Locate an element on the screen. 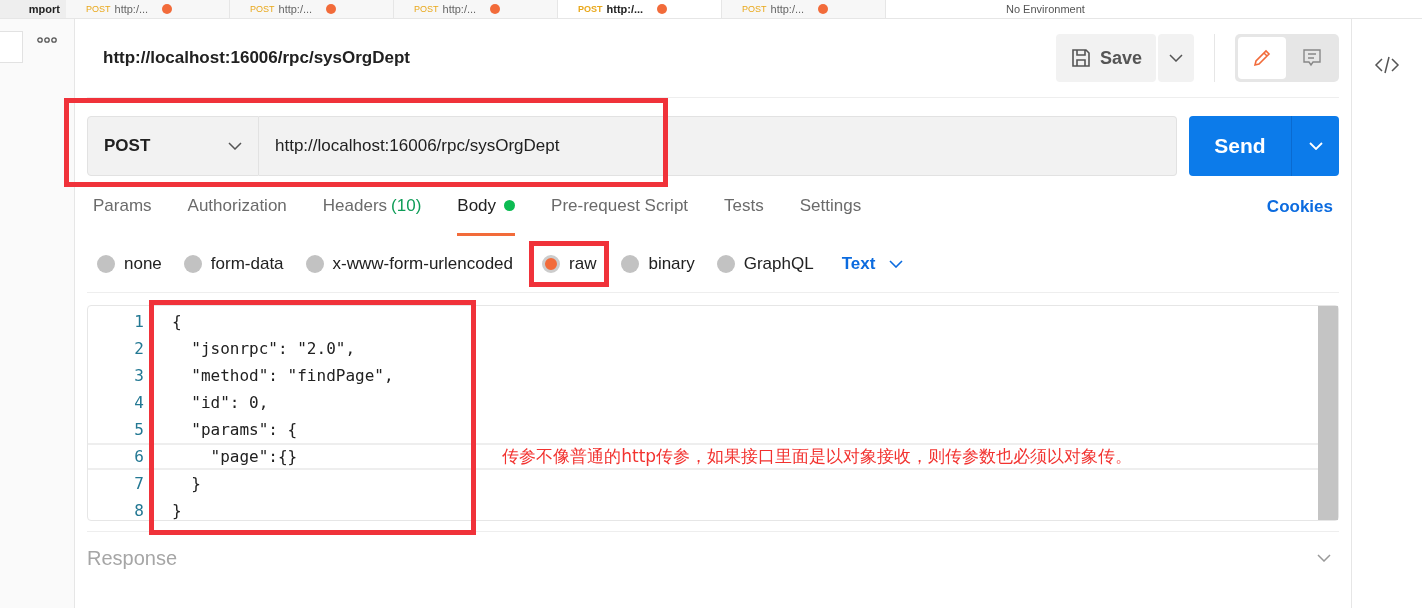 Image resolution: width=1422 pixels, height=608 pixels. save-icon is located at coordinates (1080, 58).